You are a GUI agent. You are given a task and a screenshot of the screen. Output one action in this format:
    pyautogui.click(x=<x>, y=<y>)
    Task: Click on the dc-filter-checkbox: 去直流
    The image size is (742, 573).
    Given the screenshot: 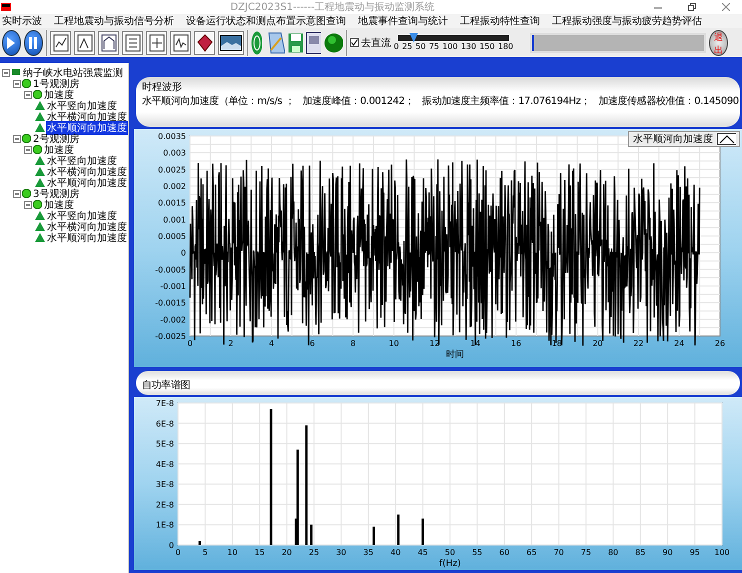 What is the action you would take?
    pyautogui.click(x=370, y=43)
    